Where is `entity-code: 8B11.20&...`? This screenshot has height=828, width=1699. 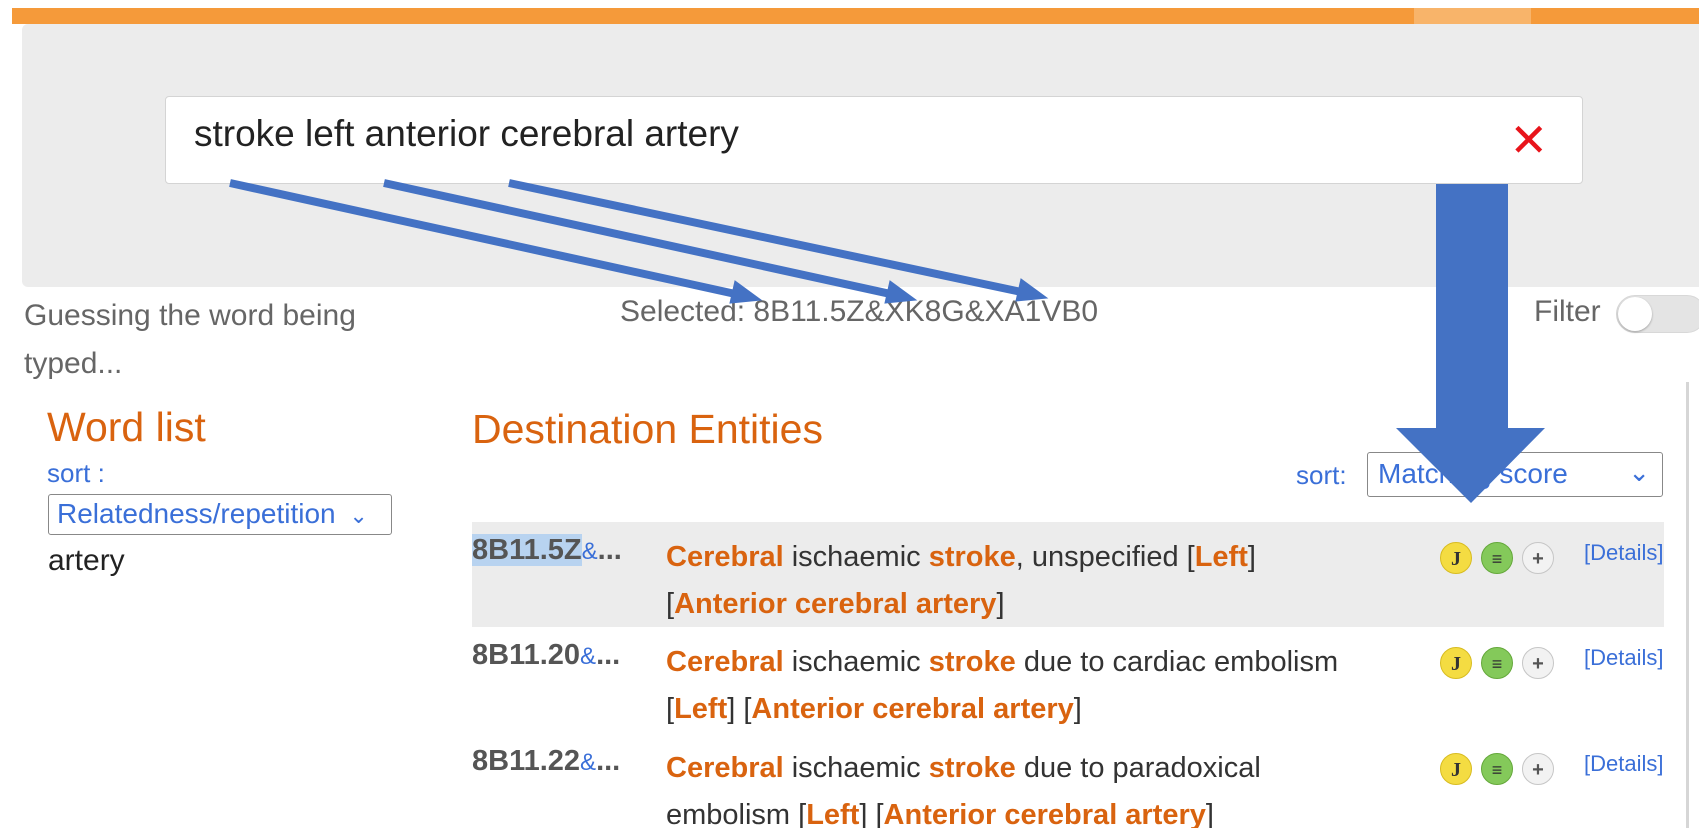
entity-code: 8B11.20&... is located at coordinates (546, 655).